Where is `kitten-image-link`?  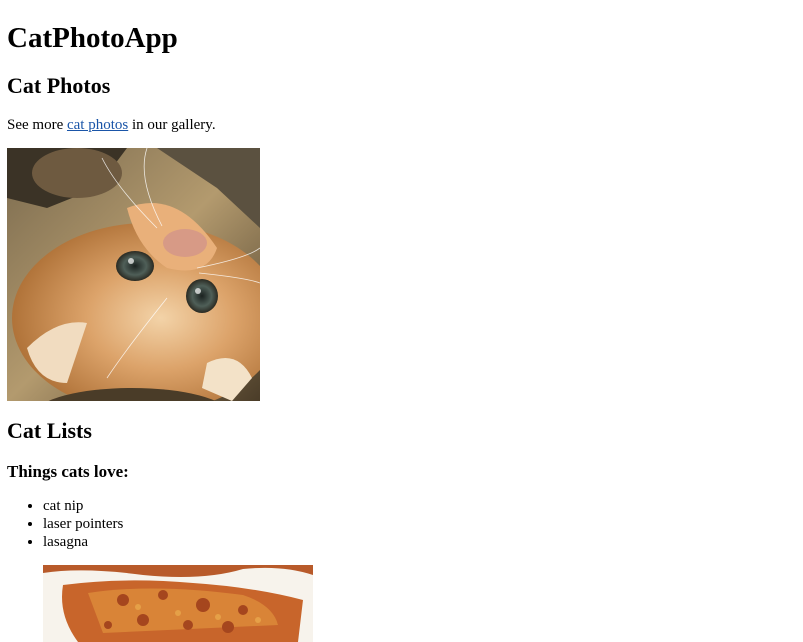 kitten-image-link is located at coordinates (133, 274).